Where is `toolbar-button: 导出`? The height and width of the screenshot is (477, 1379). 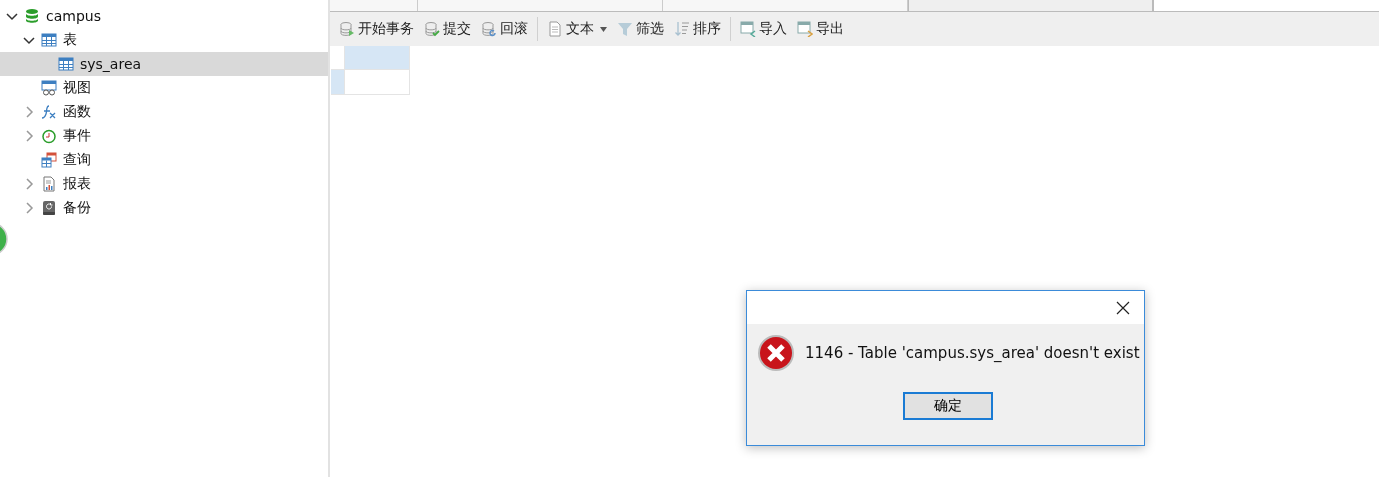 toolbar-button: 导出 is located at coordinates (820, 29).